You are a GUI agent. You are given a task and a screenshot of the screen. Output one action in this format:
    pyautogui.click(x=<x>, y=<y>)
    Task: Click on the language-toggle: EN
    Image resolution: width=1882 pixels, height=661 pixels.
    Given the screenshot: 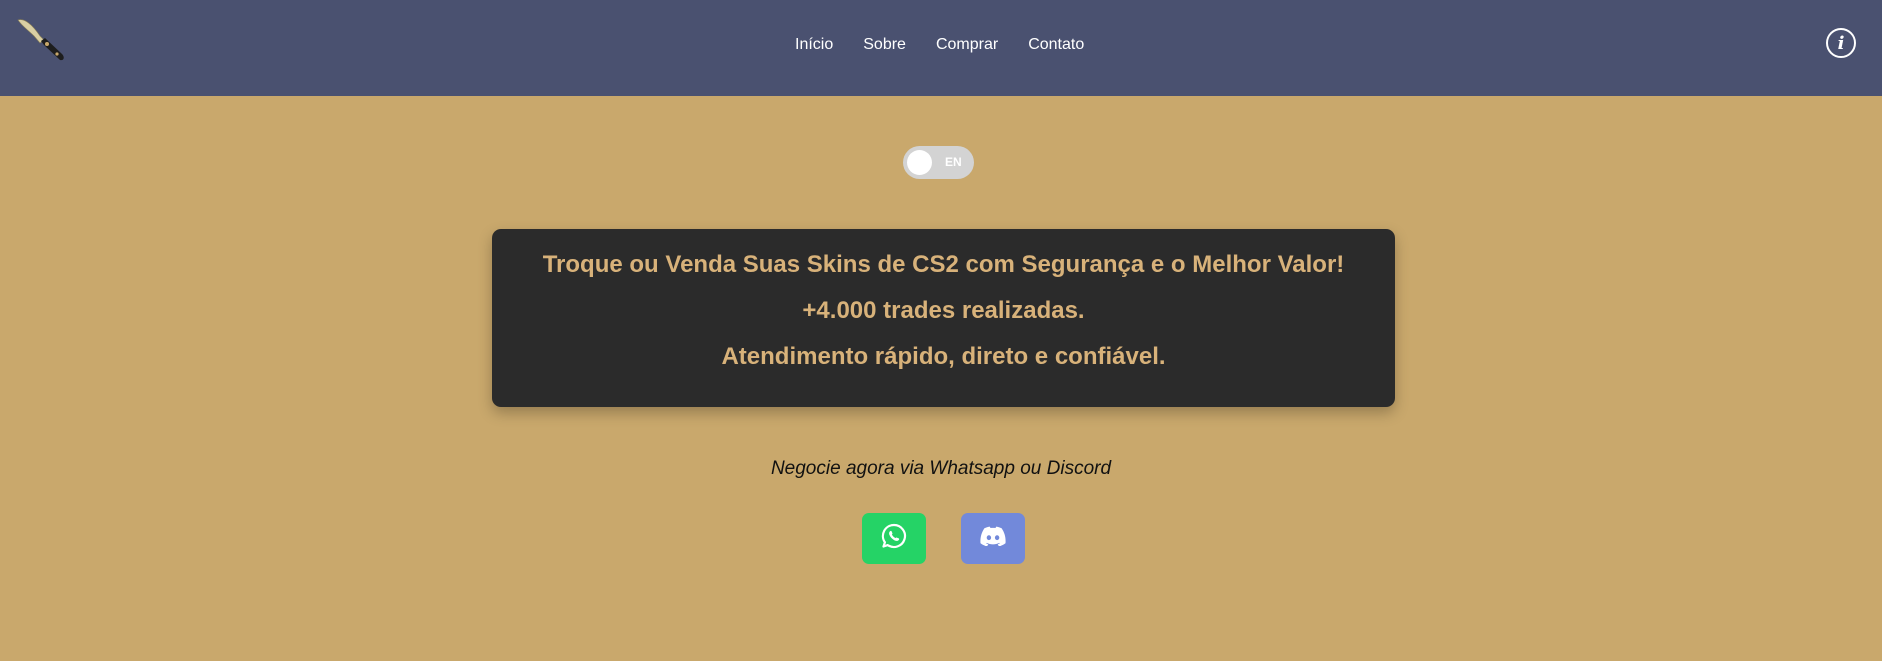 What is the action you would take?
    pyautogui.click(x=938, y=162)
    